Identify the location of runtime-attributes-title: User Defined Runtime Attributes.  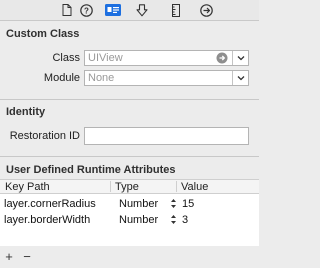
(91, 170).